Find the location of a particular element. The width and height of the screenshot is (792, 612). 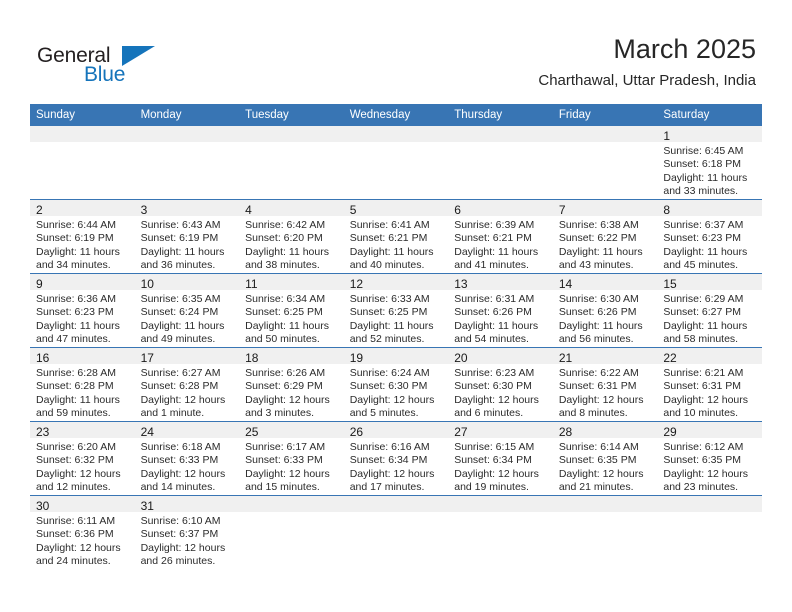

sunset-text: Sunset: 6:33 PM is located at coordinates (284, 460).